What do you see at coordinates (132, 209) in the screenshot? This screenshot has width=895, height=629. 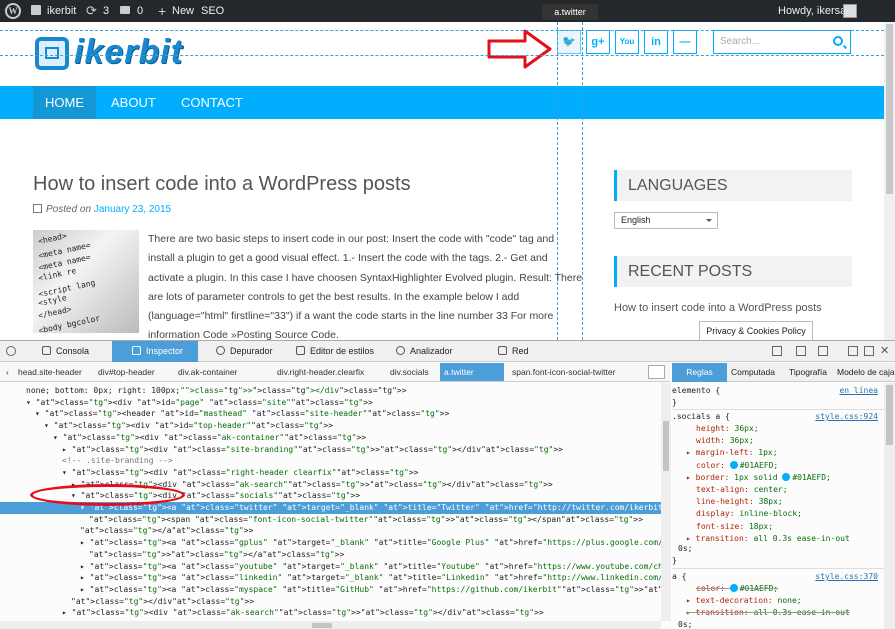 I see `post-date: January 23, 2015` at bounding box center [132, 209].